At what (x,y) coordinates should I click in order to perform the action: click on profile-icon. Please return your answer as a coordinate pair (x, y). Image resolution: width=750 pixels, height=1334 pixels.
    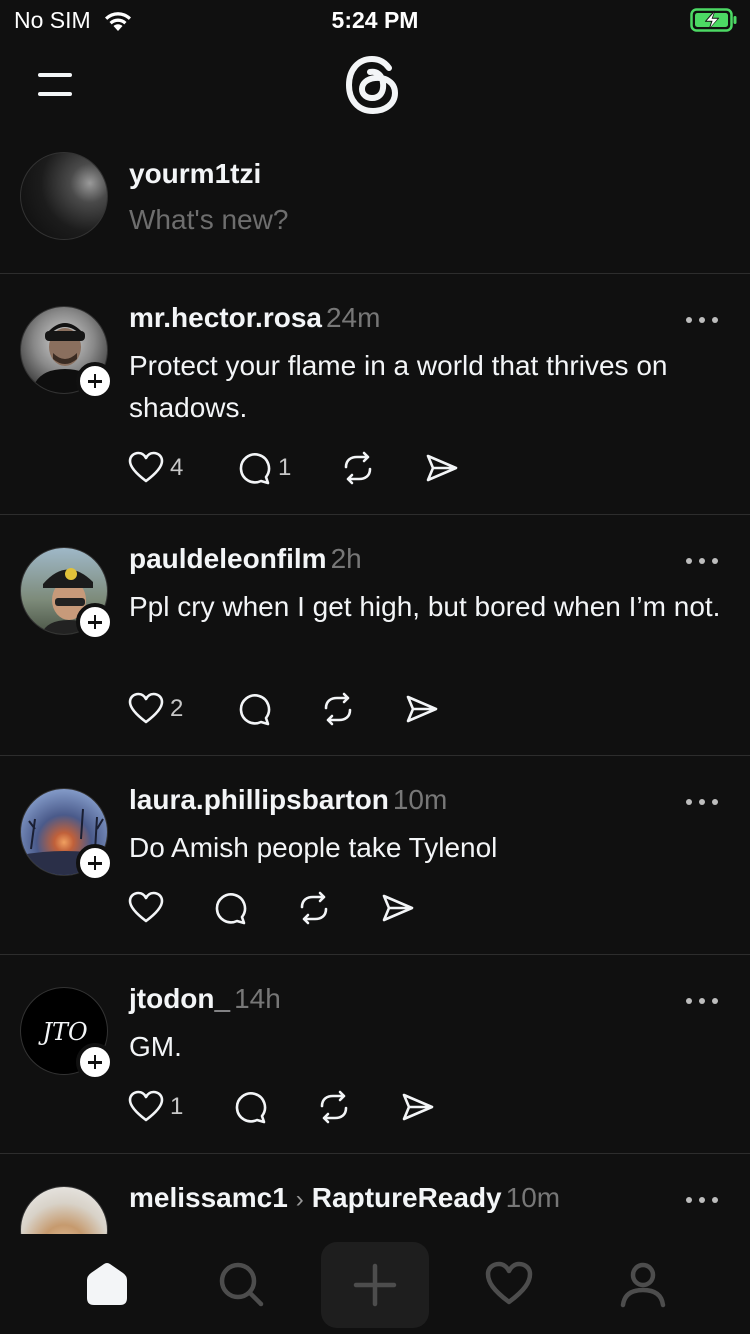
    Looking at the image, I should click on (643, 1285).